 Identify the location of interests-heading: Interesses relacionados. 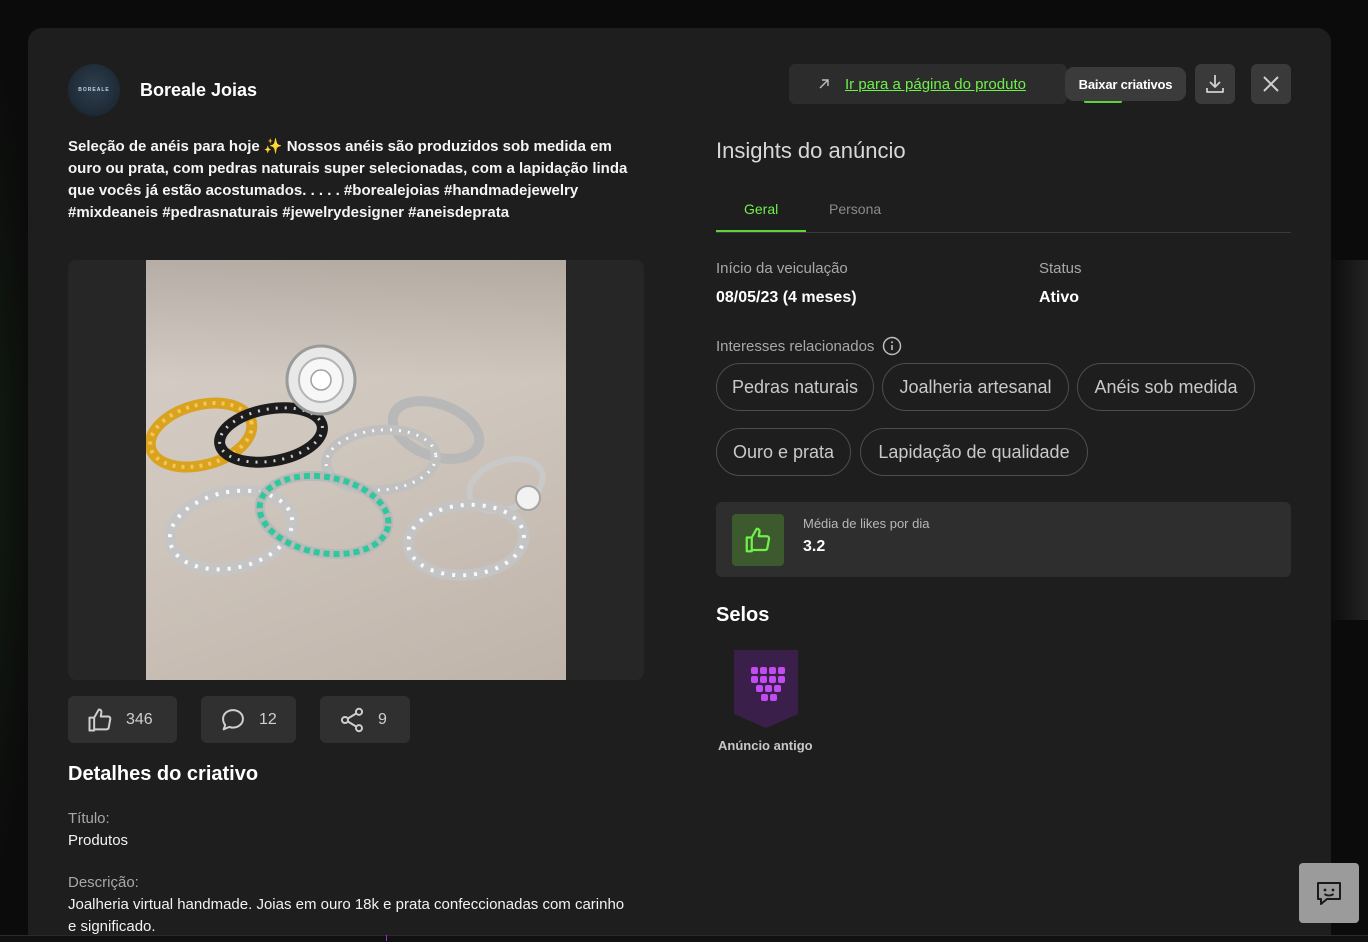
(809, 346).